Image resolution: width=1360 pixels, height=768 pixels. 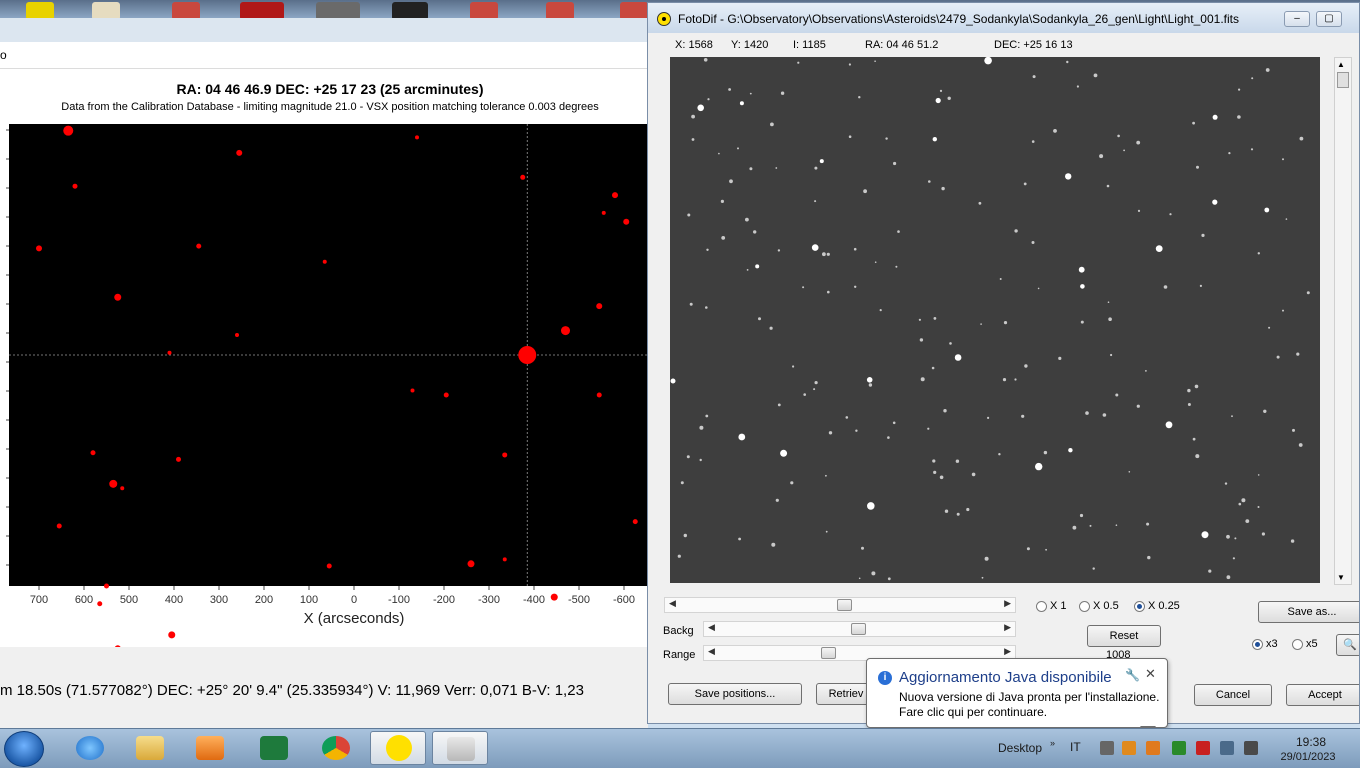 I want to click on zoom-x05-radio, so click(x=1084, y=606).